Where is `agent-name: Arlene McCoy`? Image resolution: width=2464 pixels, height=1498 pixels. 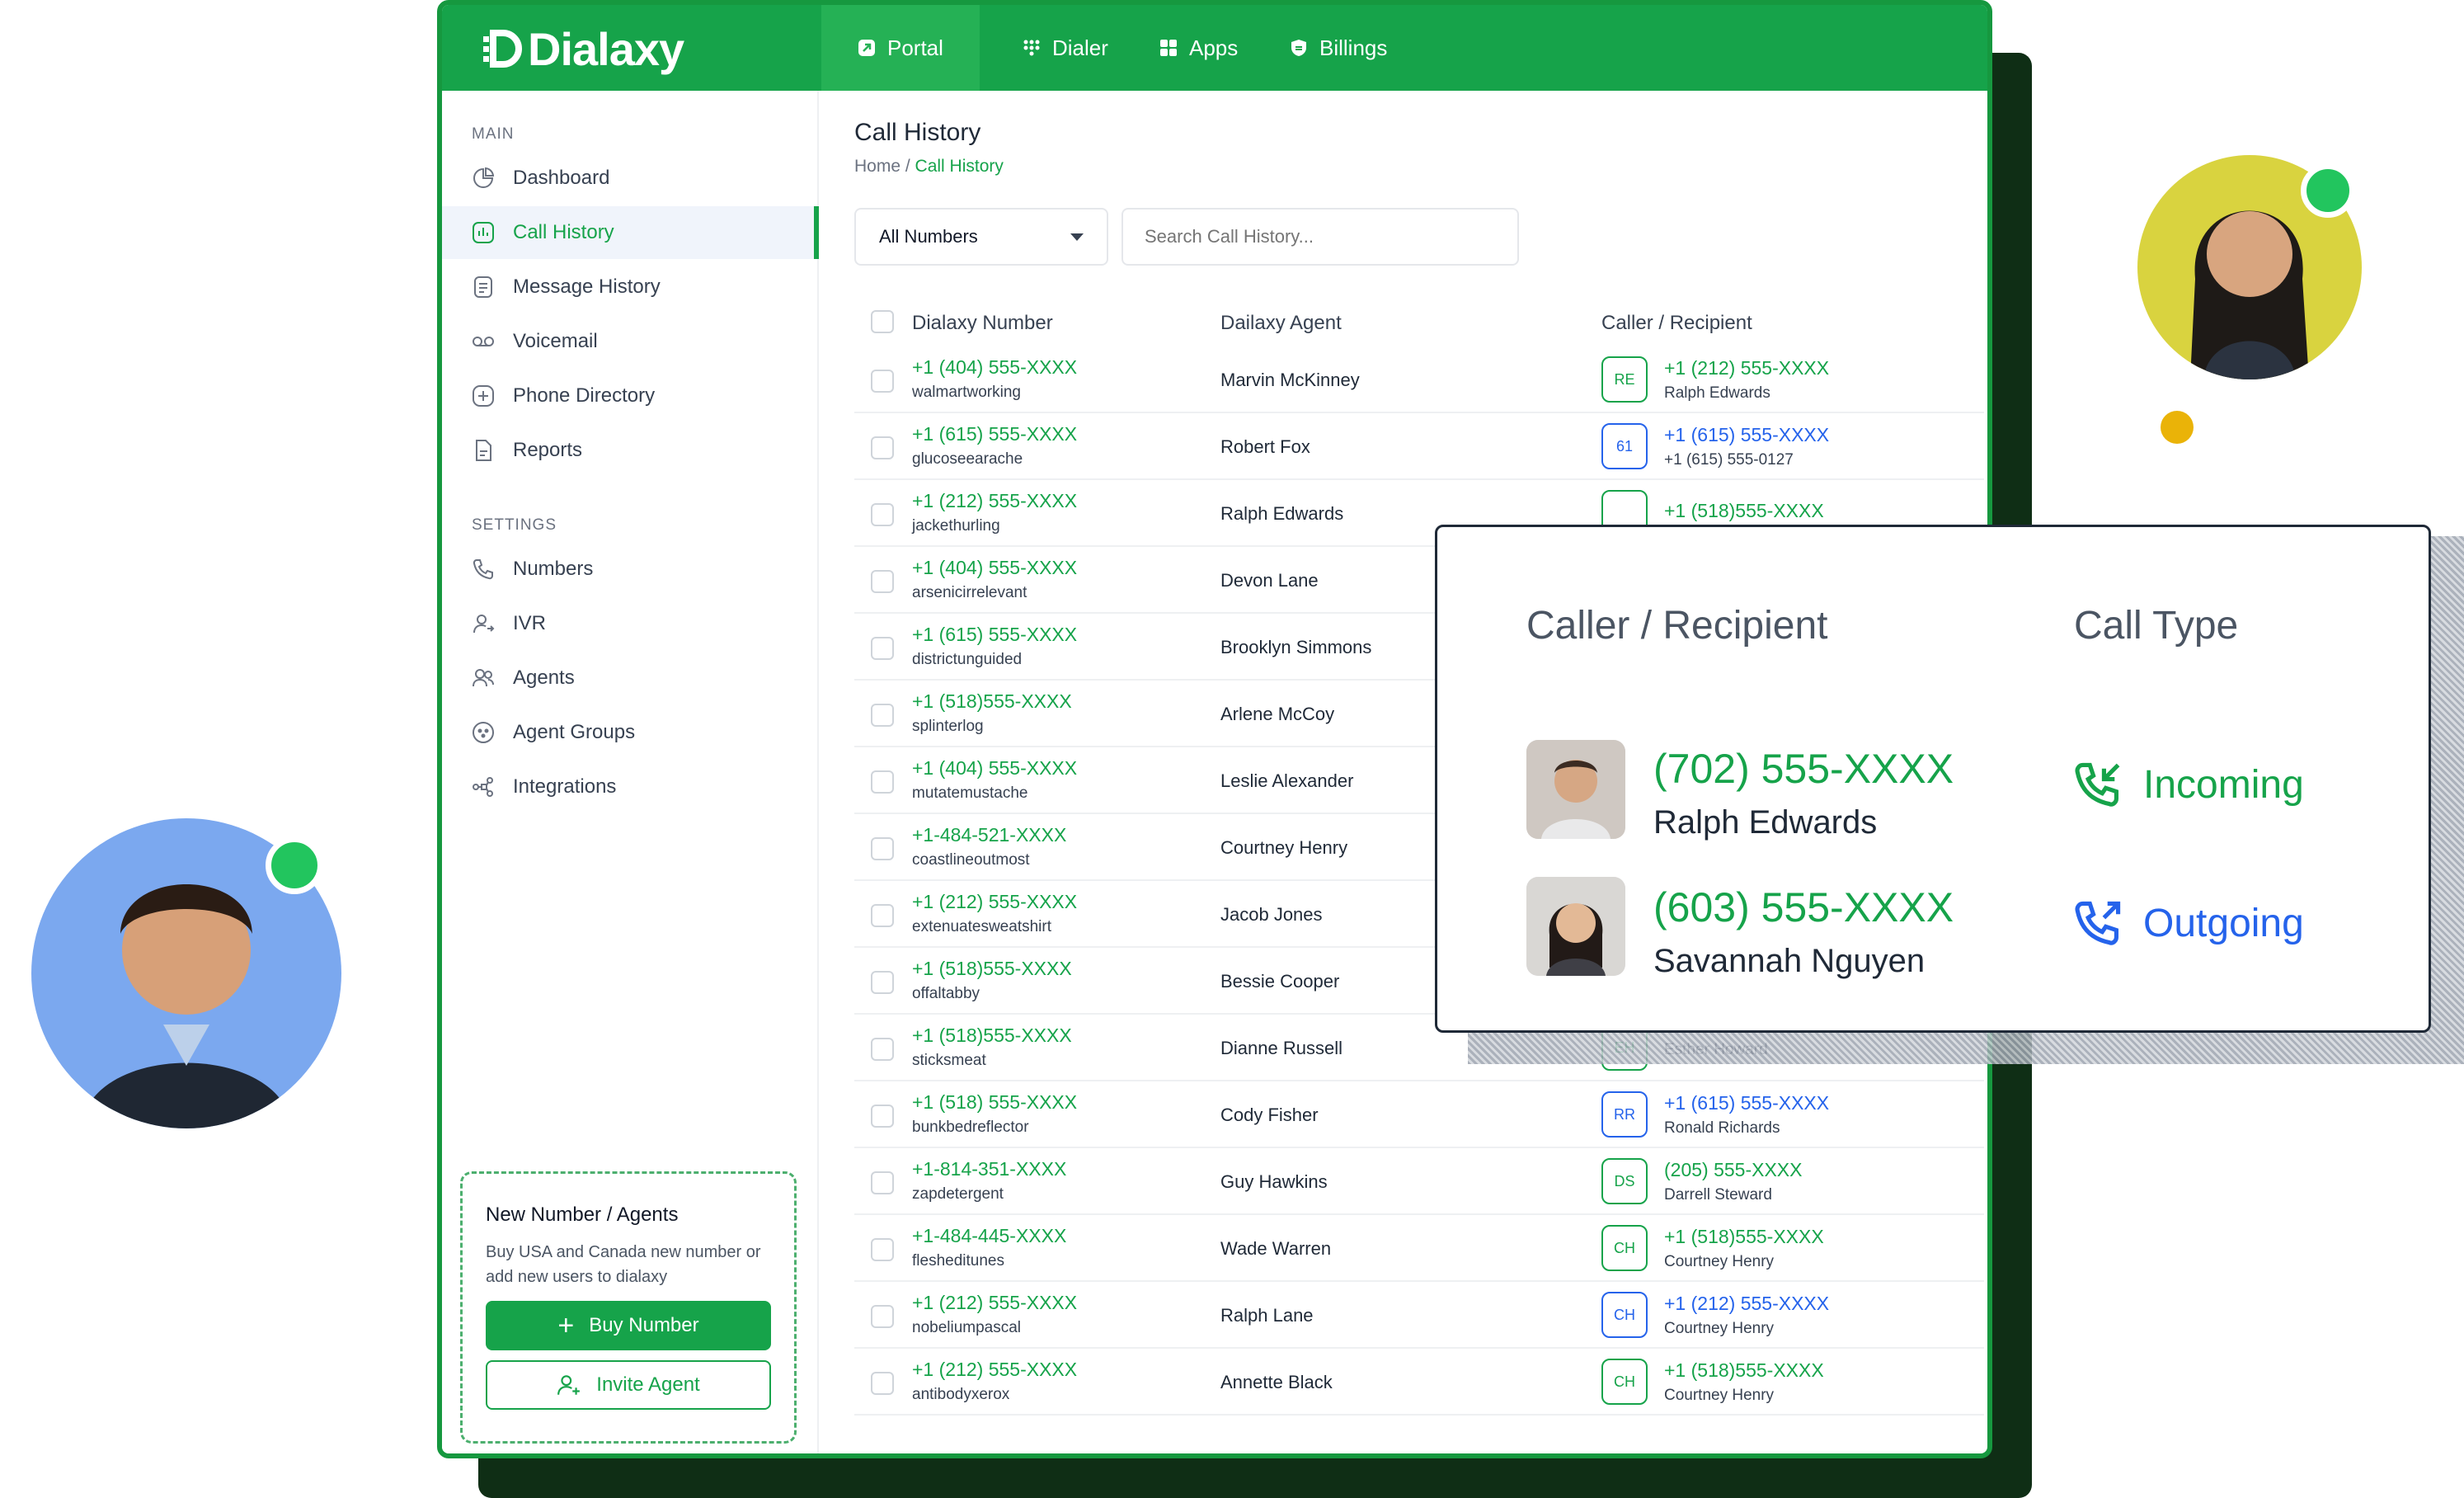 agent-name: Arlene McCoy is located at coordinates (1277, 714).